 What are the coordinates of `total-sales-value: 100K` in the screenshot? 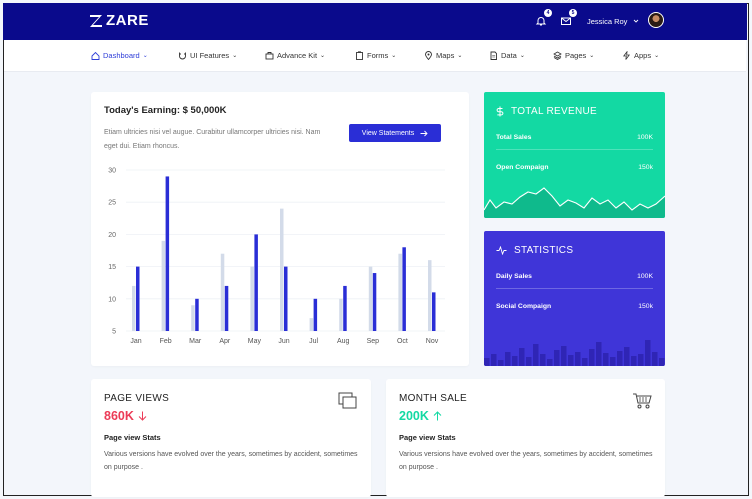 It's located at (645, 137).